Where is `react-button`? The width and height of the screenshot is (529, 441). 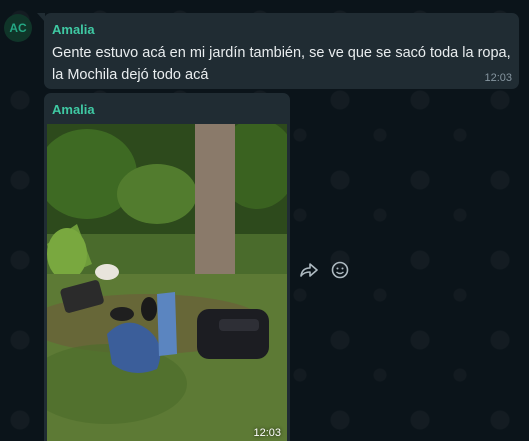 react-button is located at coordinates (340, 270).